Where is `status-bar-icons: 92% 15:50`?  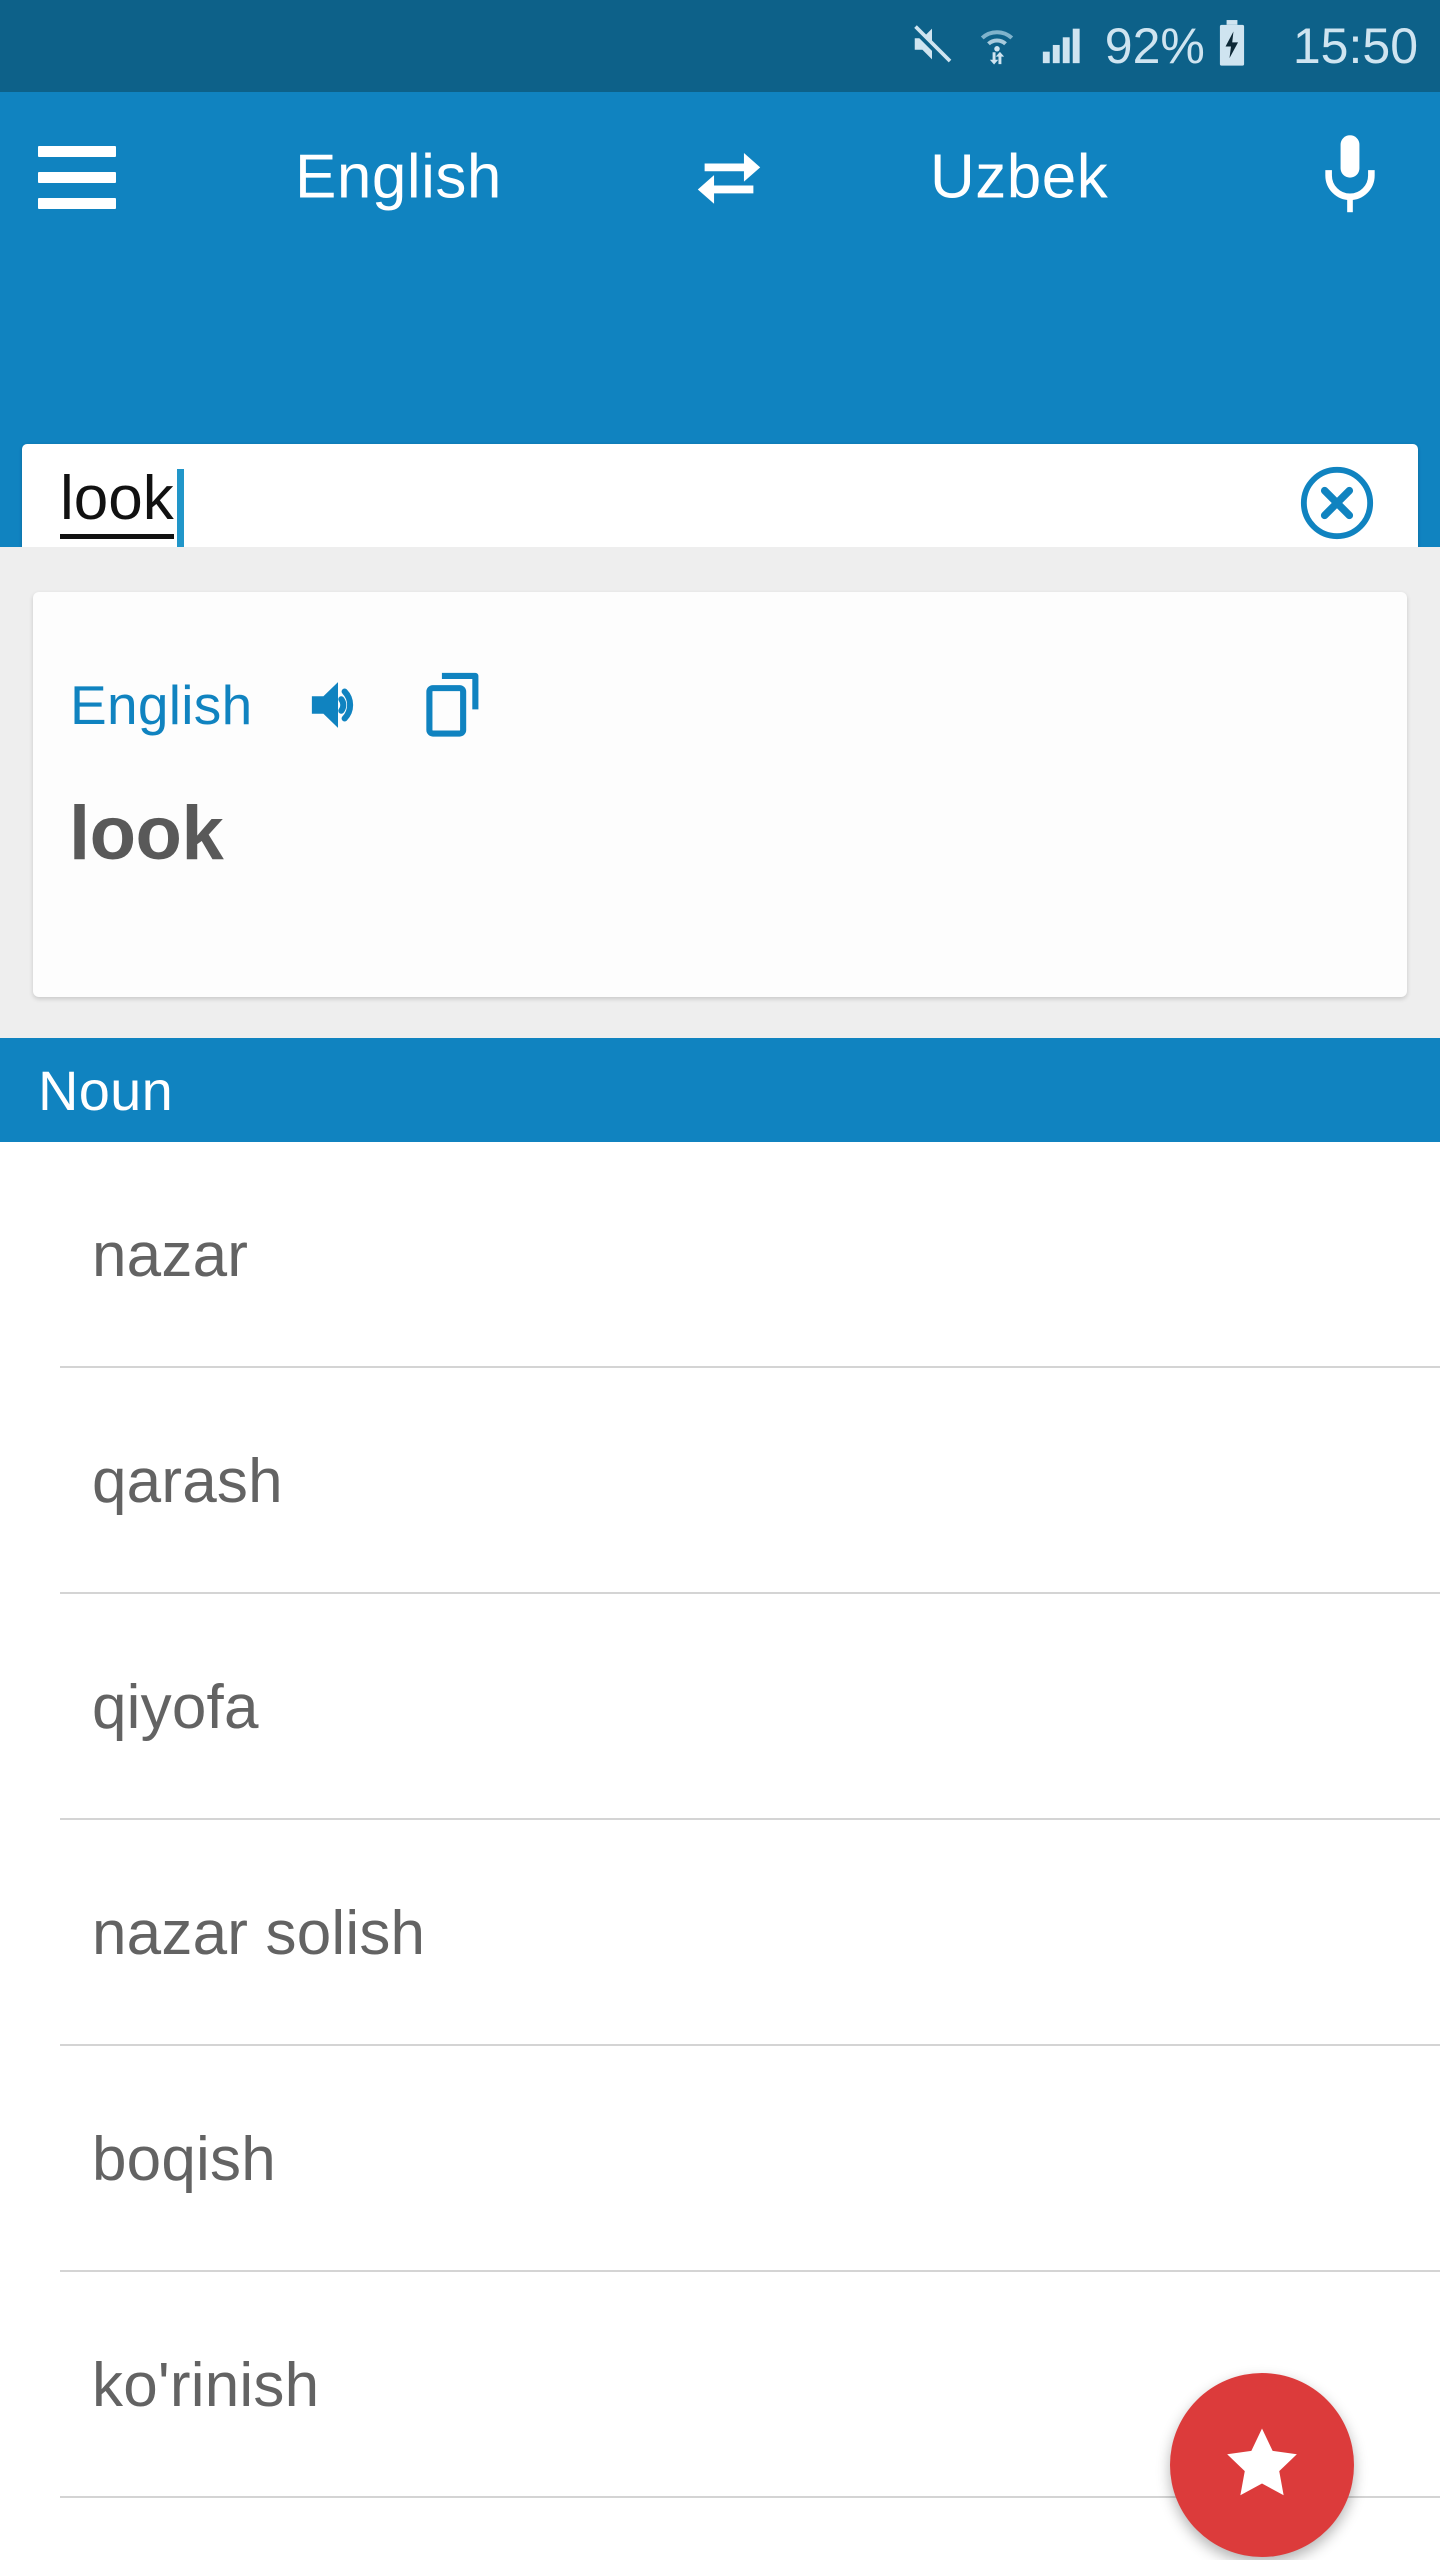 status-bar-icons: 92% 15:50 is located at coordinates (1163, 46).